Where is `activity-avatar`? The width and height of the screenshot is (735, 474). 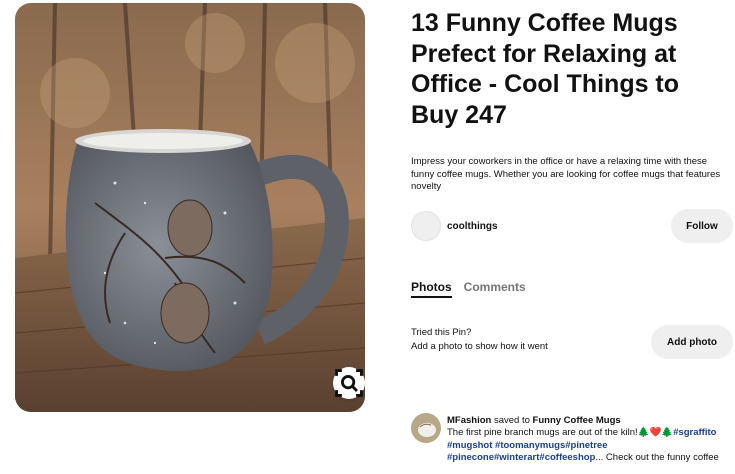 activity-avatar is located at coordinates (426, 428).